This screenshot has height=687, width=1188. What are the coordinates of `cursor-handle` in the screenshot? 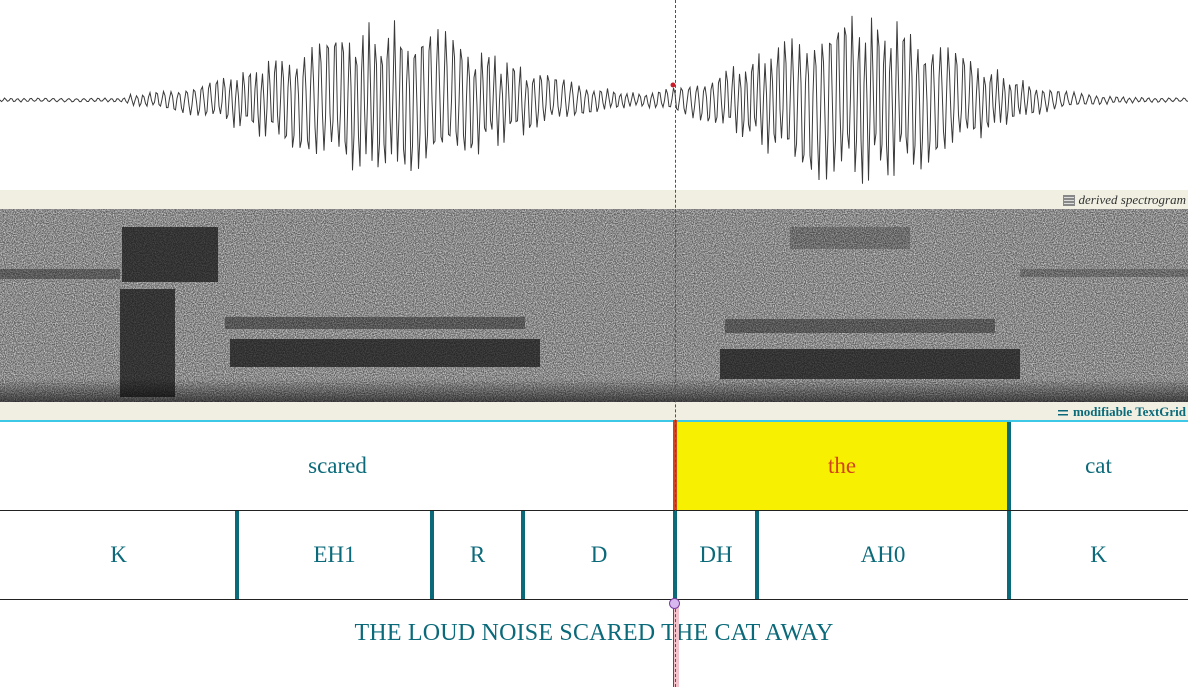 It's located at (674, 603).